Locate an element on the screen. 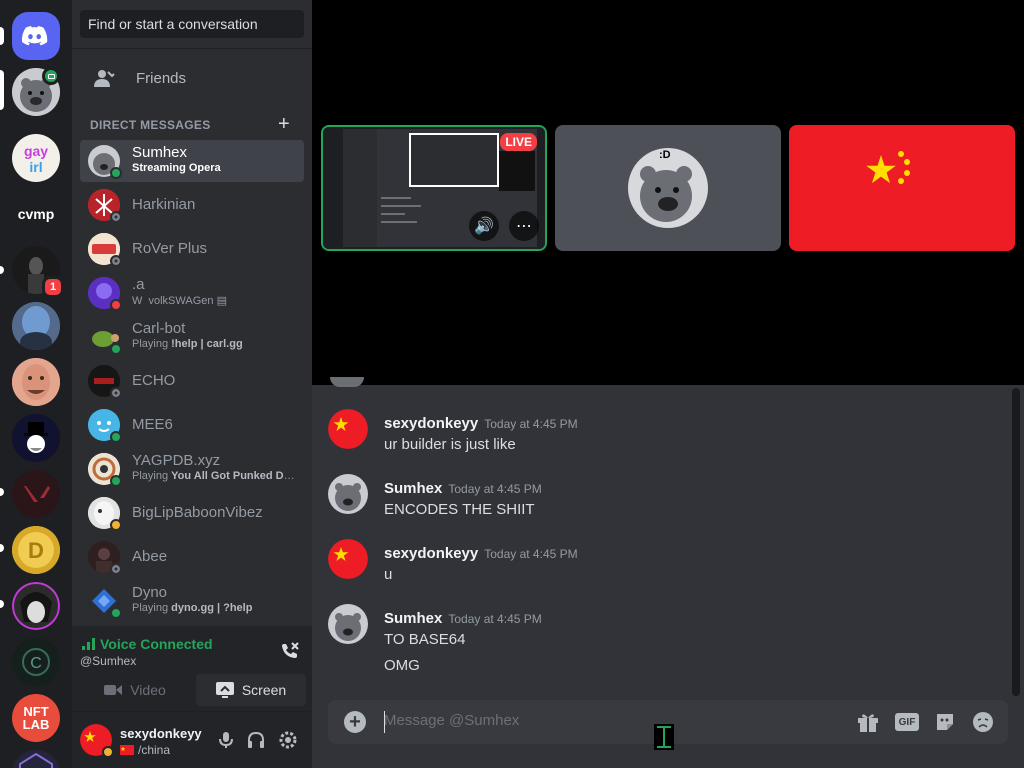 Image resolution: width=1024 pixels, height=768 pixels. current-username: sexydonkeyy is located at coordinates (161, 733).